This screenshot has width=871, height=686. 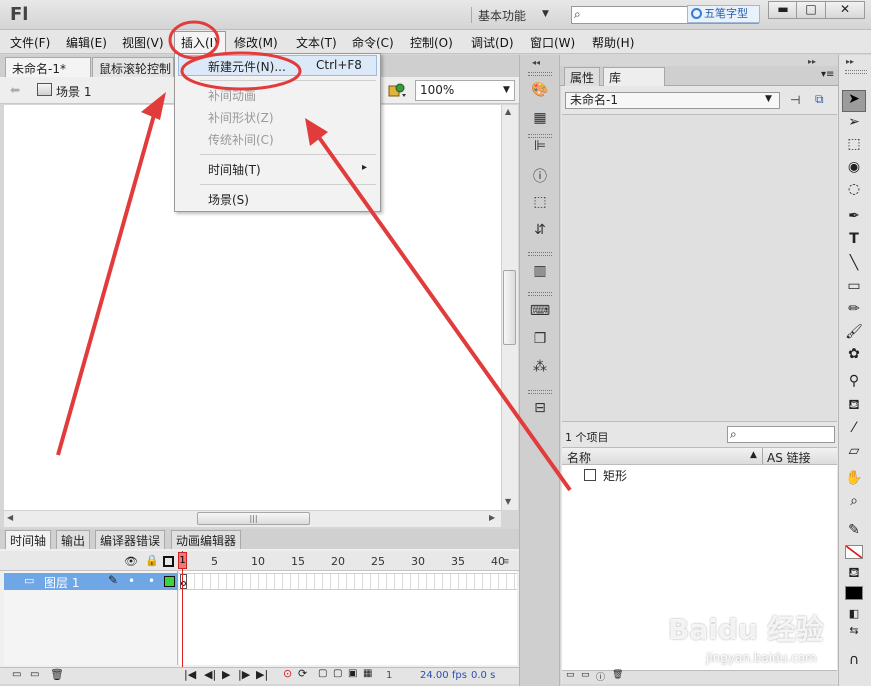 I want to click on last-frame-icon: ▶|, so click(x=262, y=674).